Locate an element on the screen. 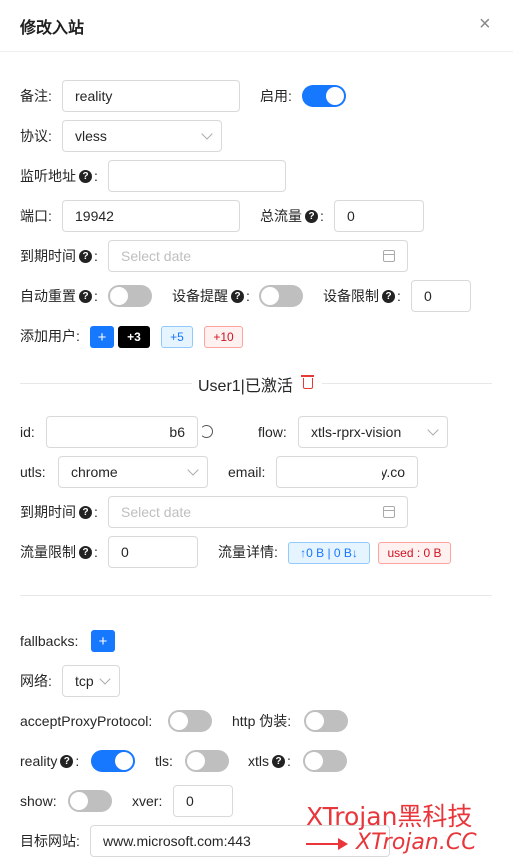 Image resolution: width=513 pixels, height=864 pixels. protocol-label: 协议: is located at coordinates (36, 136).